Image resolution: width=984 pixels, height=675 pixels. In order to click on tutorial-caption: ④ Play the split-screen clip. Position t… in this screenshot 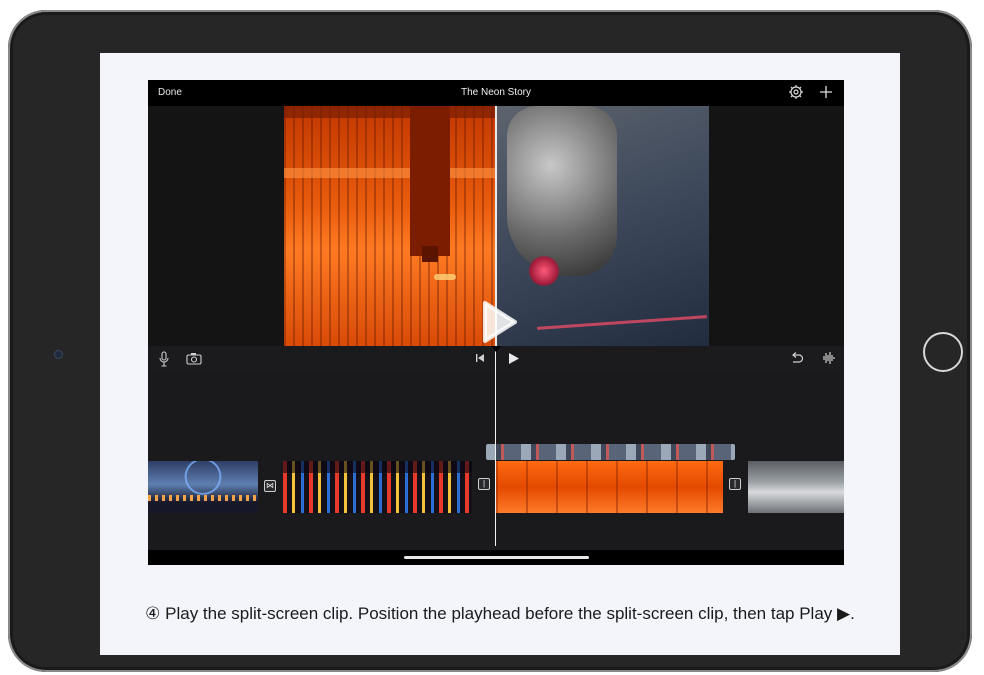, I will do `click(500, 613)`.